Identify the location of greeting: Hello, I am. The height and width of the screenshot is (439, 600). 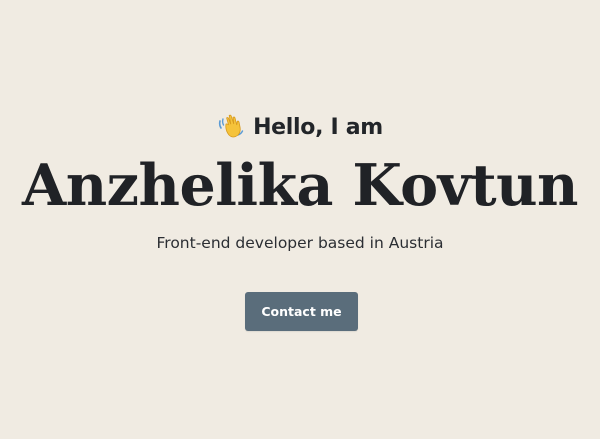
(300, 127).